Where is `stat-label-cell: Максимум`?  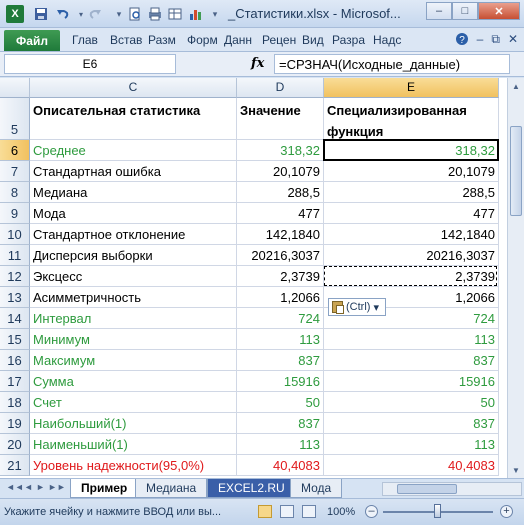 stat-label-cell: Максимум is located at coordinates (133, 360).